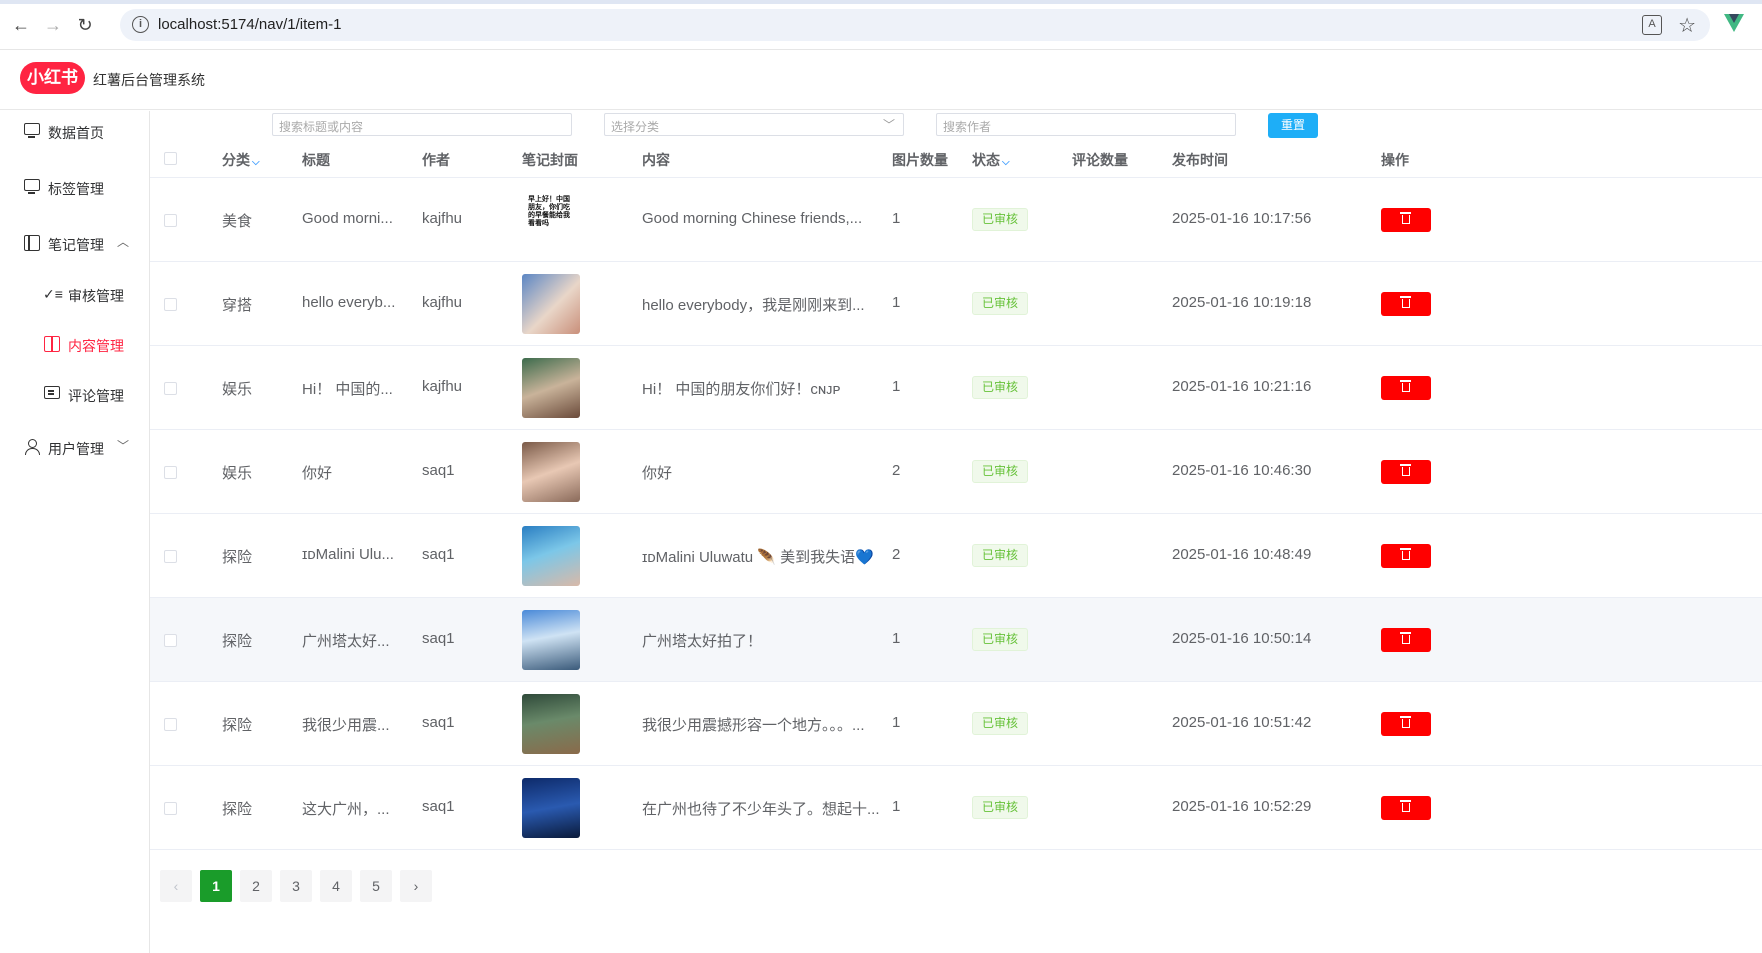 This screenshot has width=1762, height=953. Describe the element at coordinates (657, 473) in the screenshot. I see `content-cell: 你好` at that location.